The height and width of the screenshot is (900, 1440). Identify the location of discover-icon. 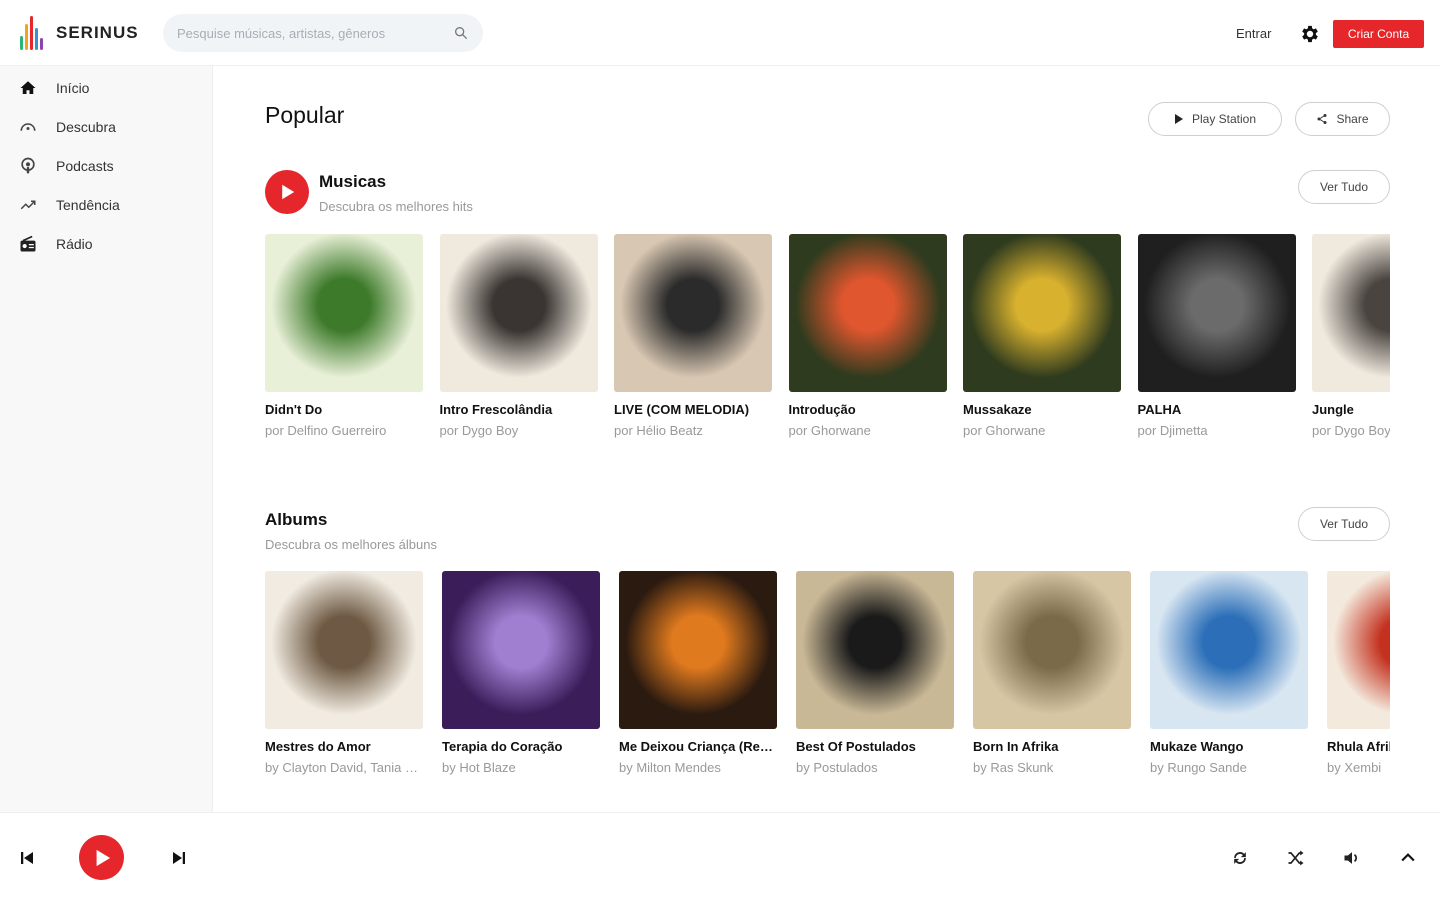
(28, 127).